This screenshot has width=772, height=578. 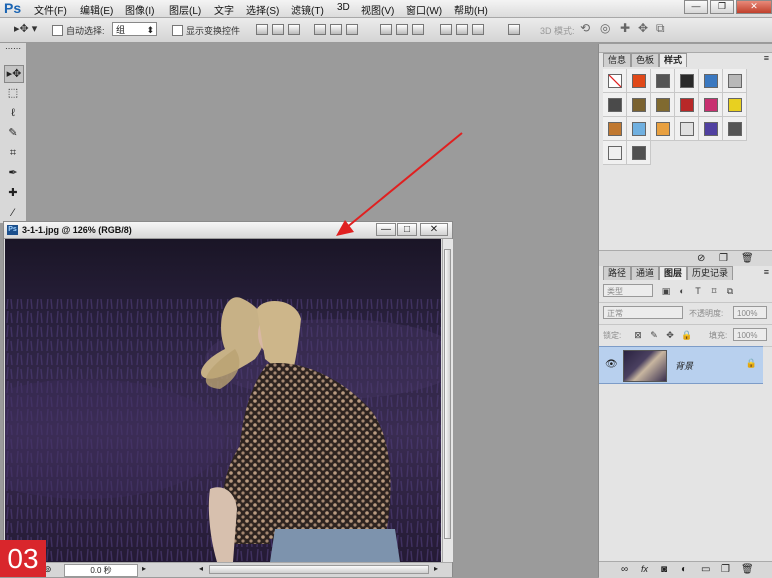 What do you see at coordinates (754, 7) in the screenshot?
I see `window-close-button: ✕` at bounding box center [754, 7].